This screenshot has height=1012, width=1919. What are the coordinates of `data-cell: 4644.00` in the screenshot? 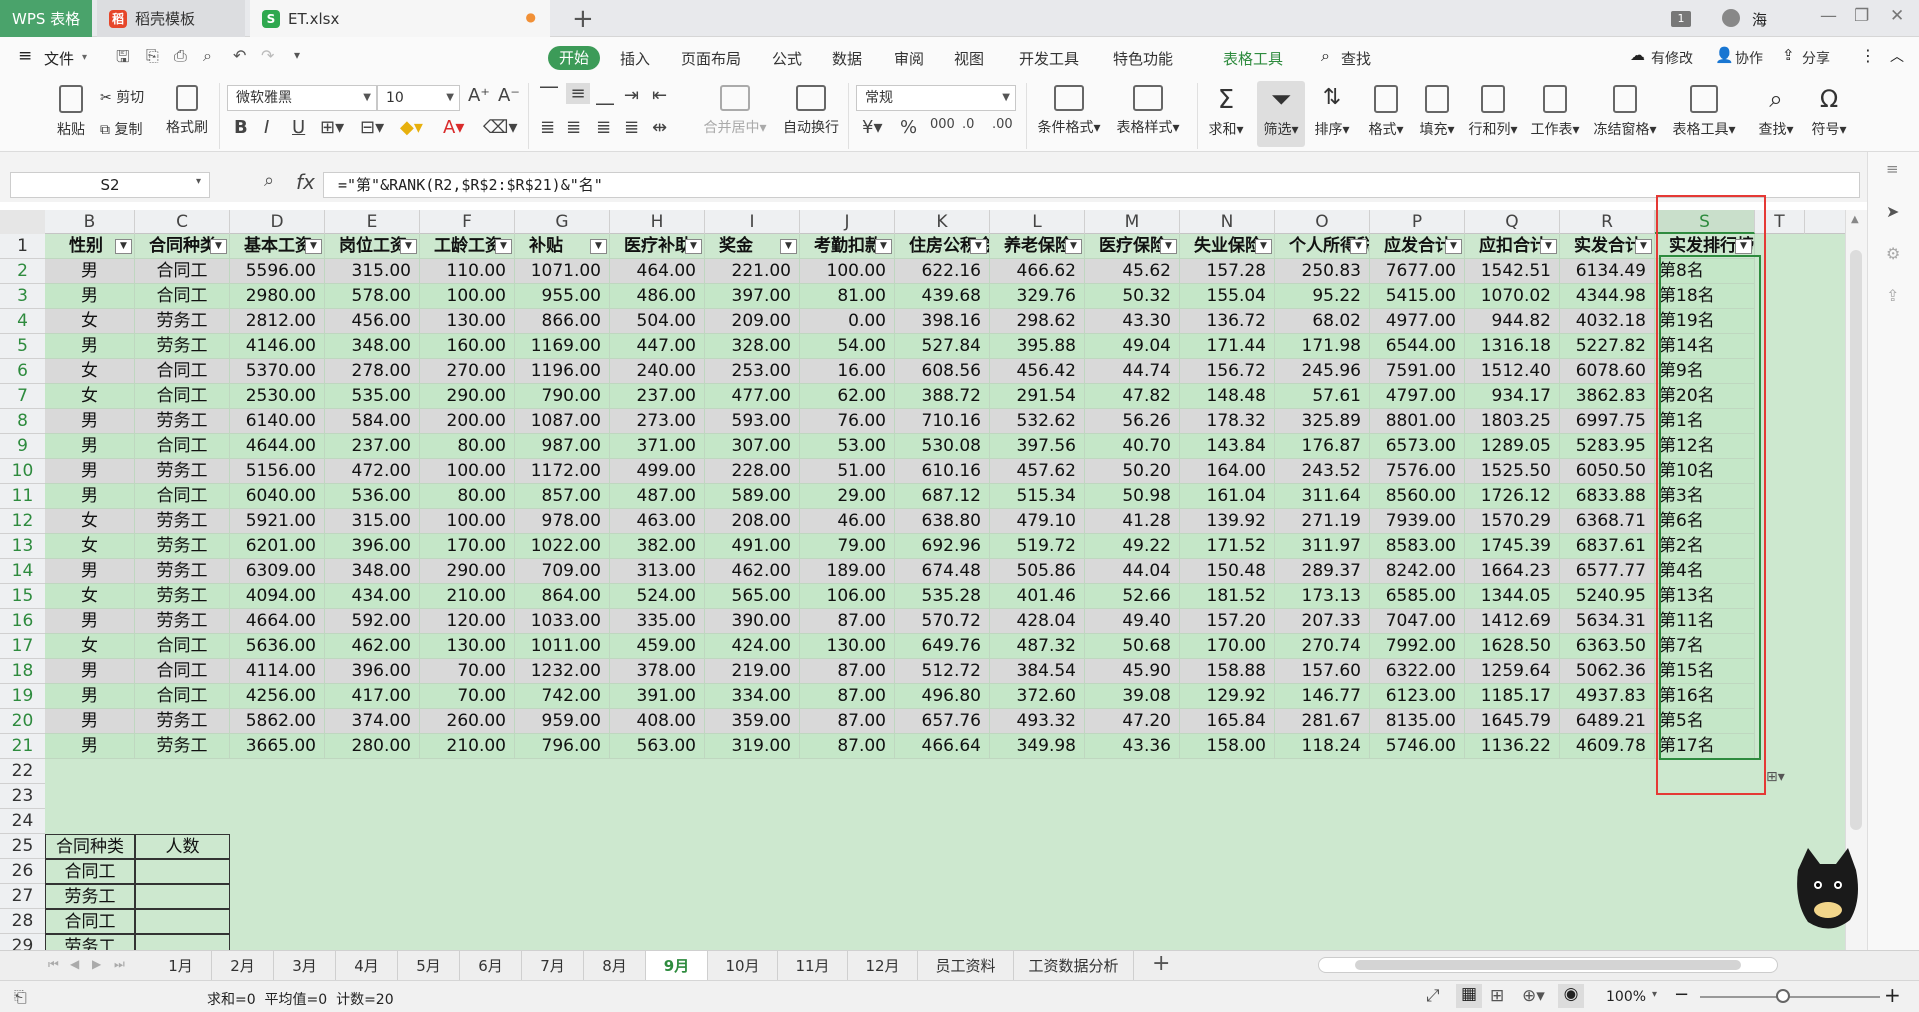 It's located at (277, 446).